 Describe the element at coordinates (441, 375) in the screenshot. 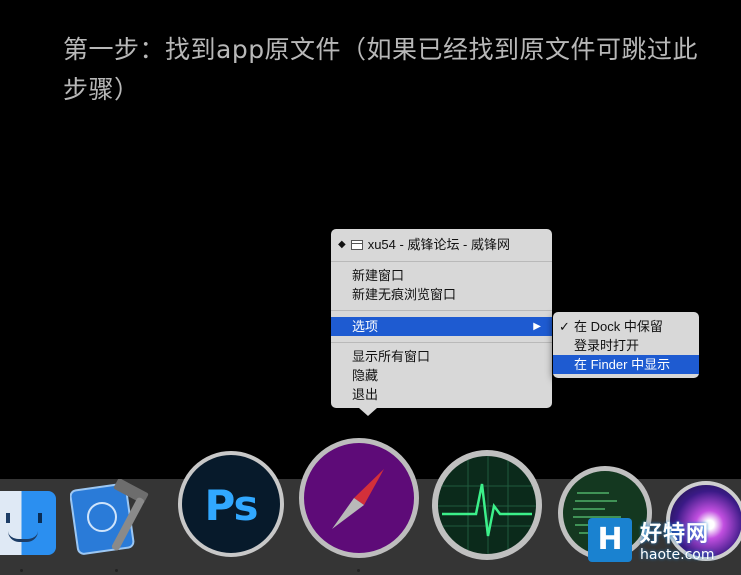

I see `menu-item-hide: 隐藏` at that location.